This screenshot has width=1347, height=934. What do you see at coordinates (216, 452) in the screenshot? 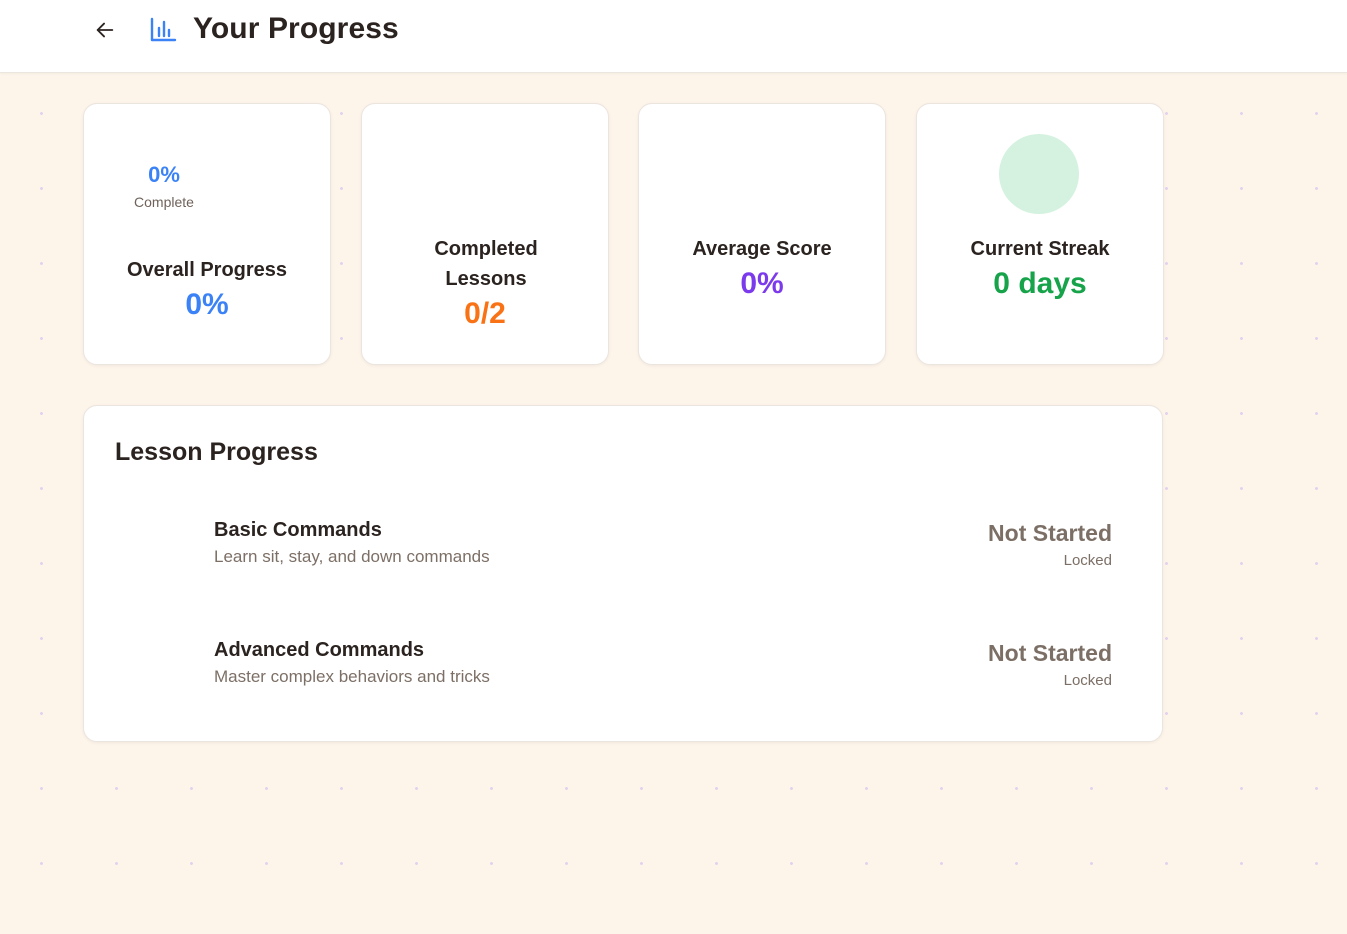
I see `lesson-progress-title: Lesson Progress` at bounding box center [216, 452].